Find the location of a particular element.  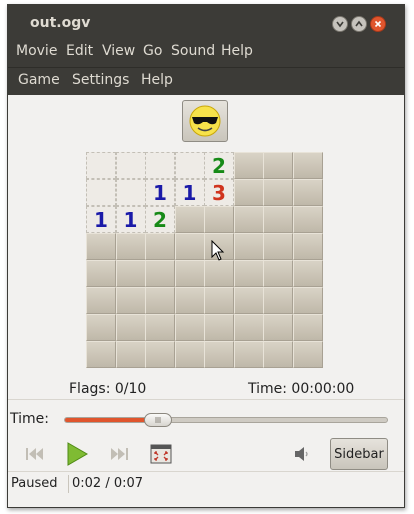

previous-button is located at coordinates (35, 454).